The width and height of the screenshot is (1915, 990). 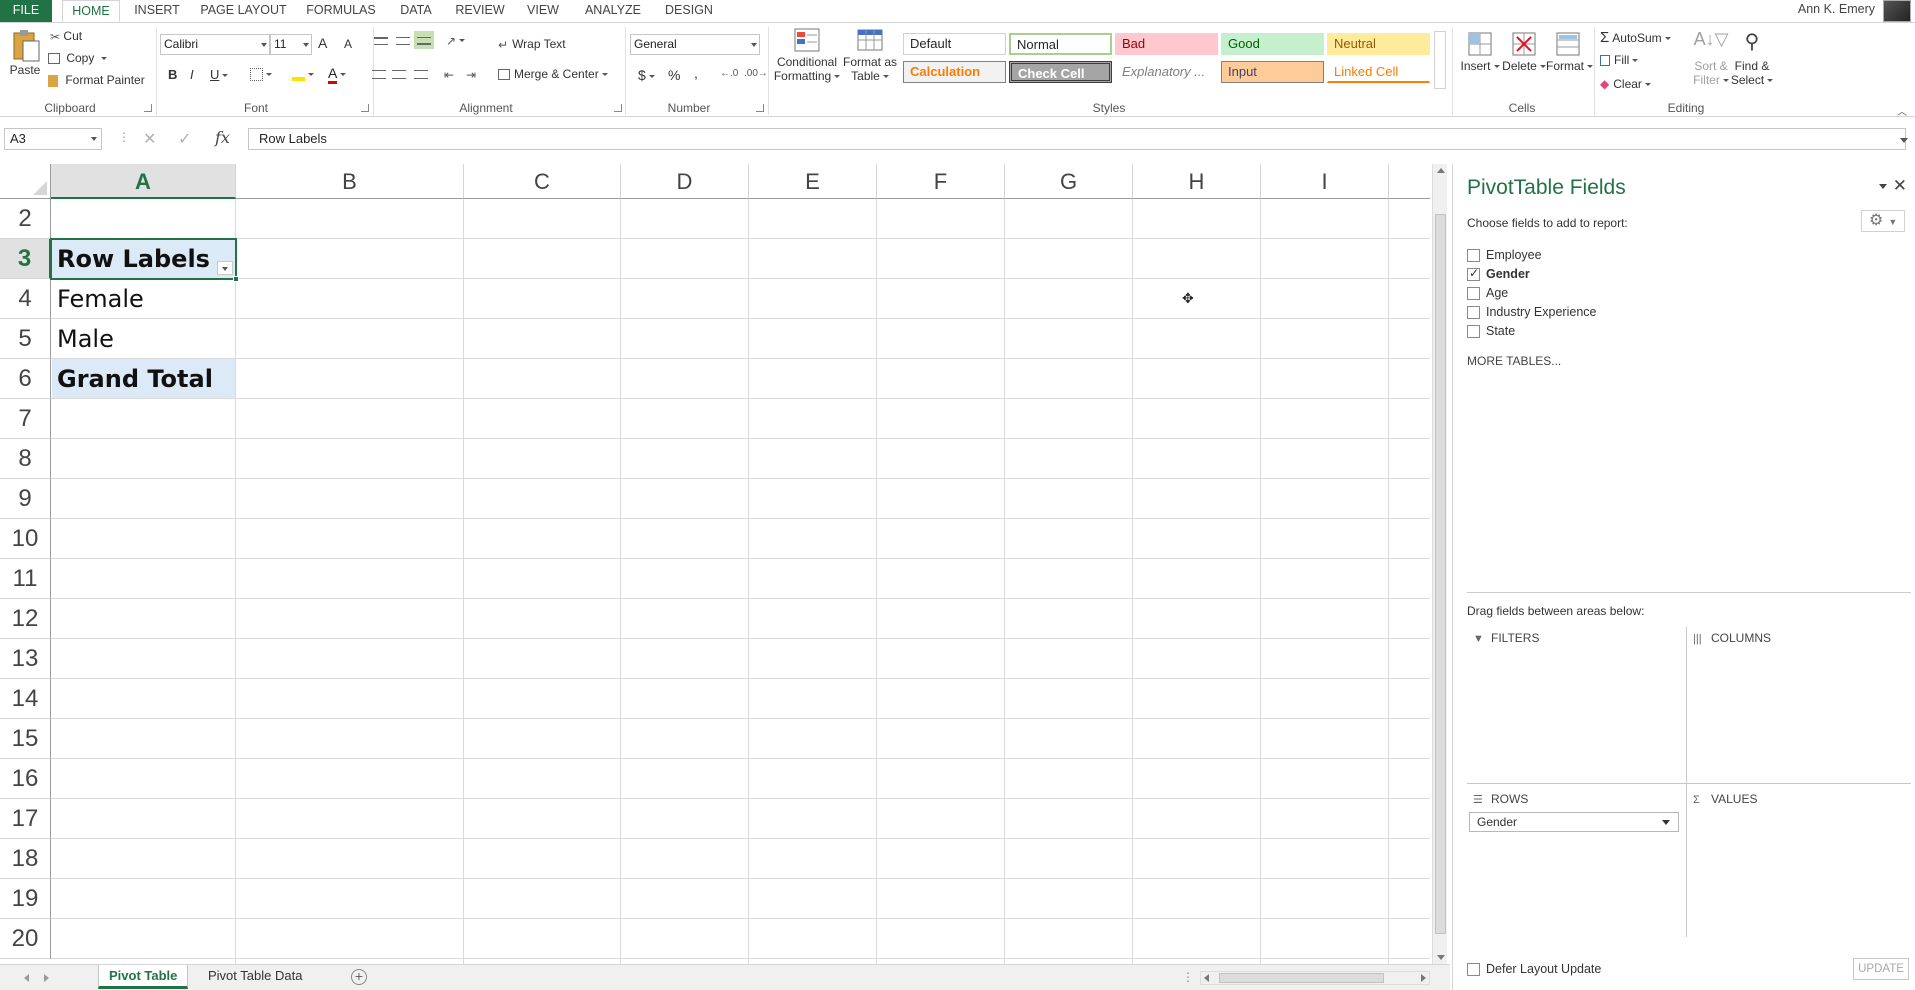 I want to click on comma-button: ,, so click(x=696, y=73).